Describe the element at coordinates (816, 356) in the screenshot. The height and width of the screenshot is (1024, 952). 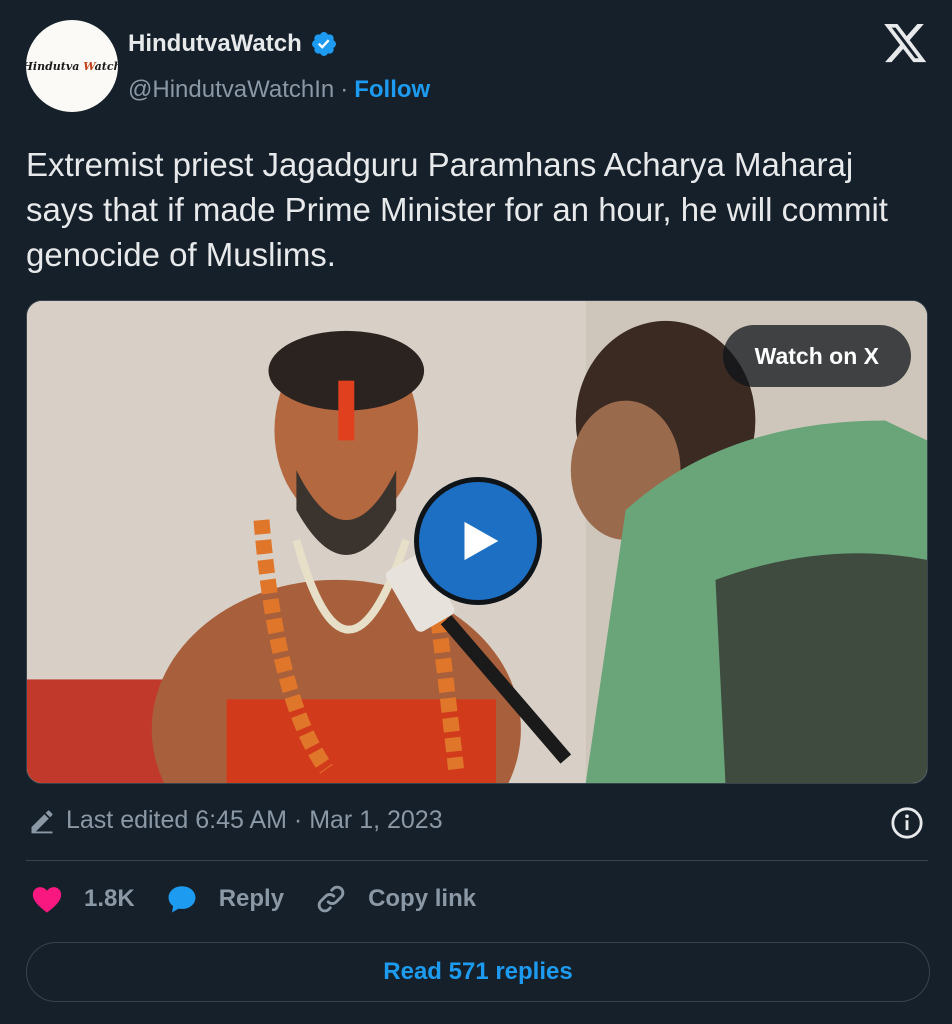
I see `watch-on-x-button: Watch on X` at that location.